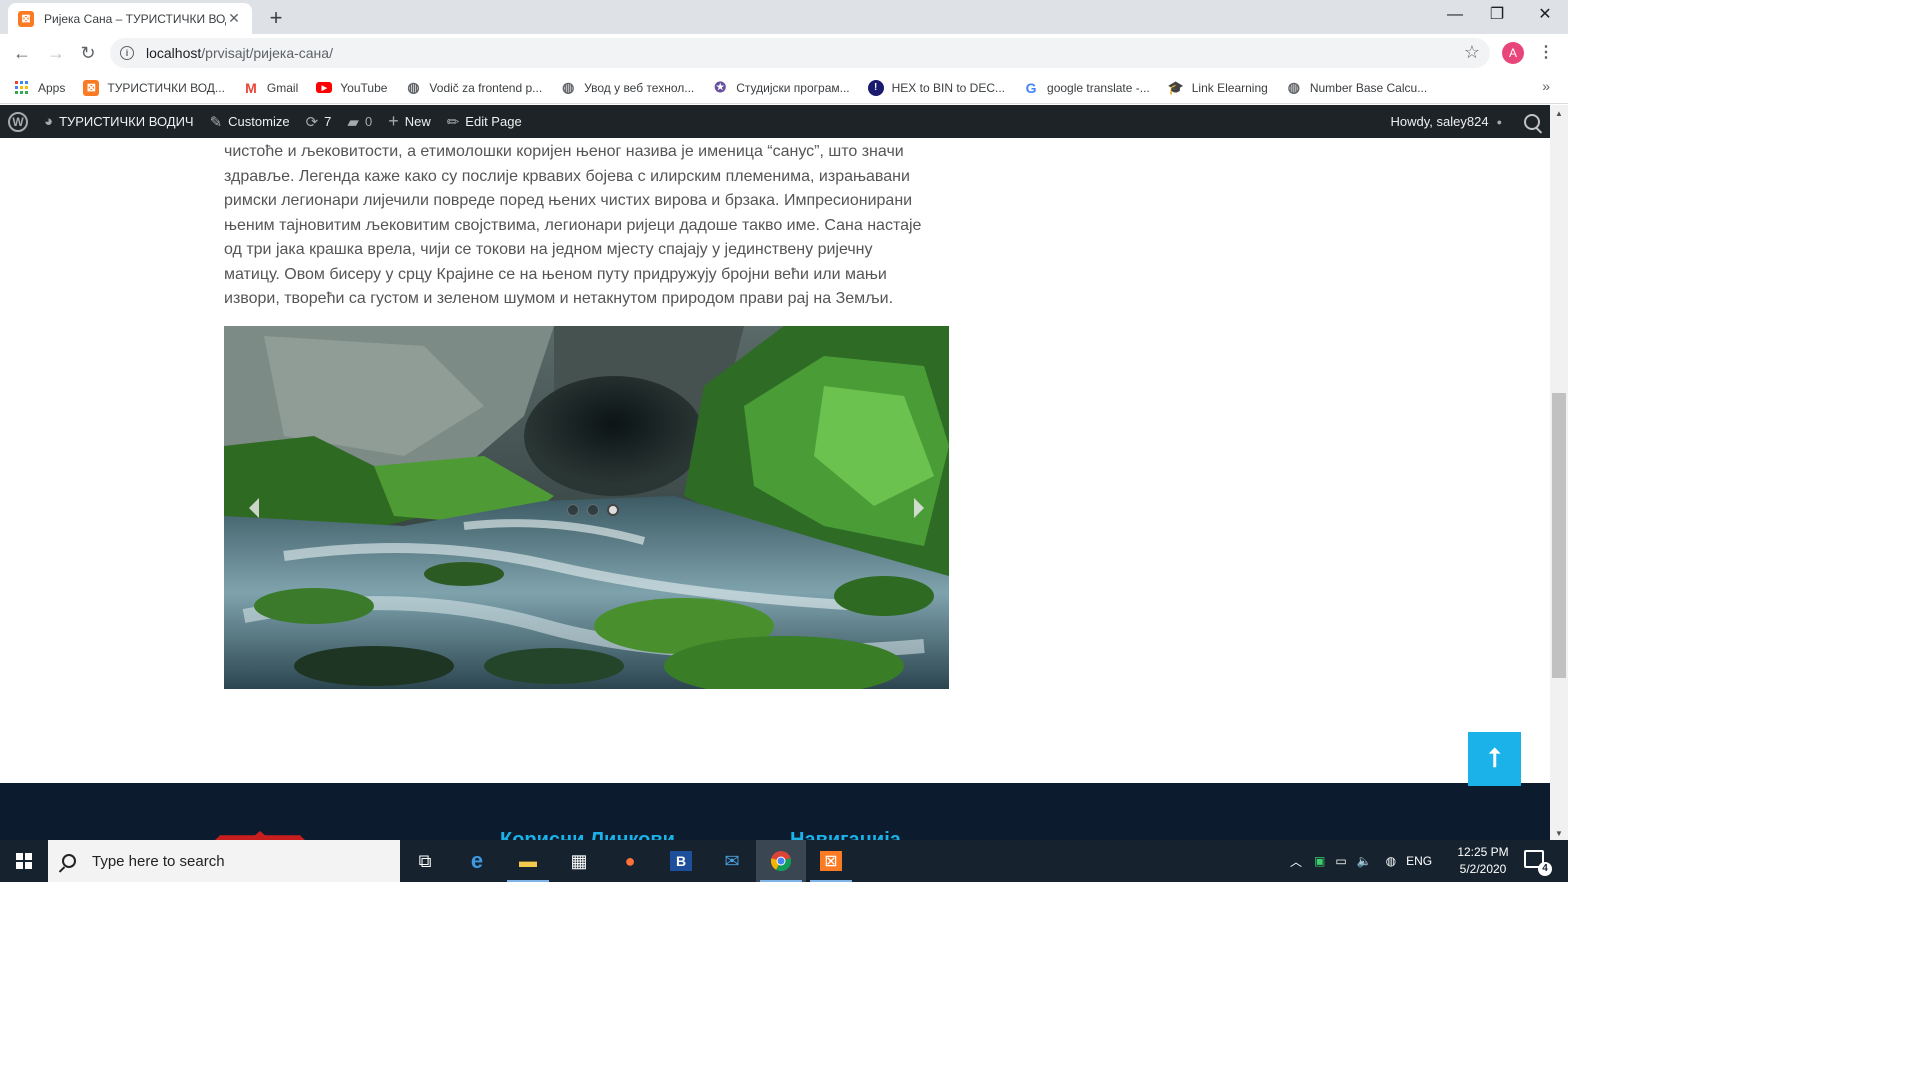 The image size is (1920, 1080). What do you see at coordinates (425, 861) in the screenshot?
I see `task-view-button: ⧉` at bounding box center [425, 861].